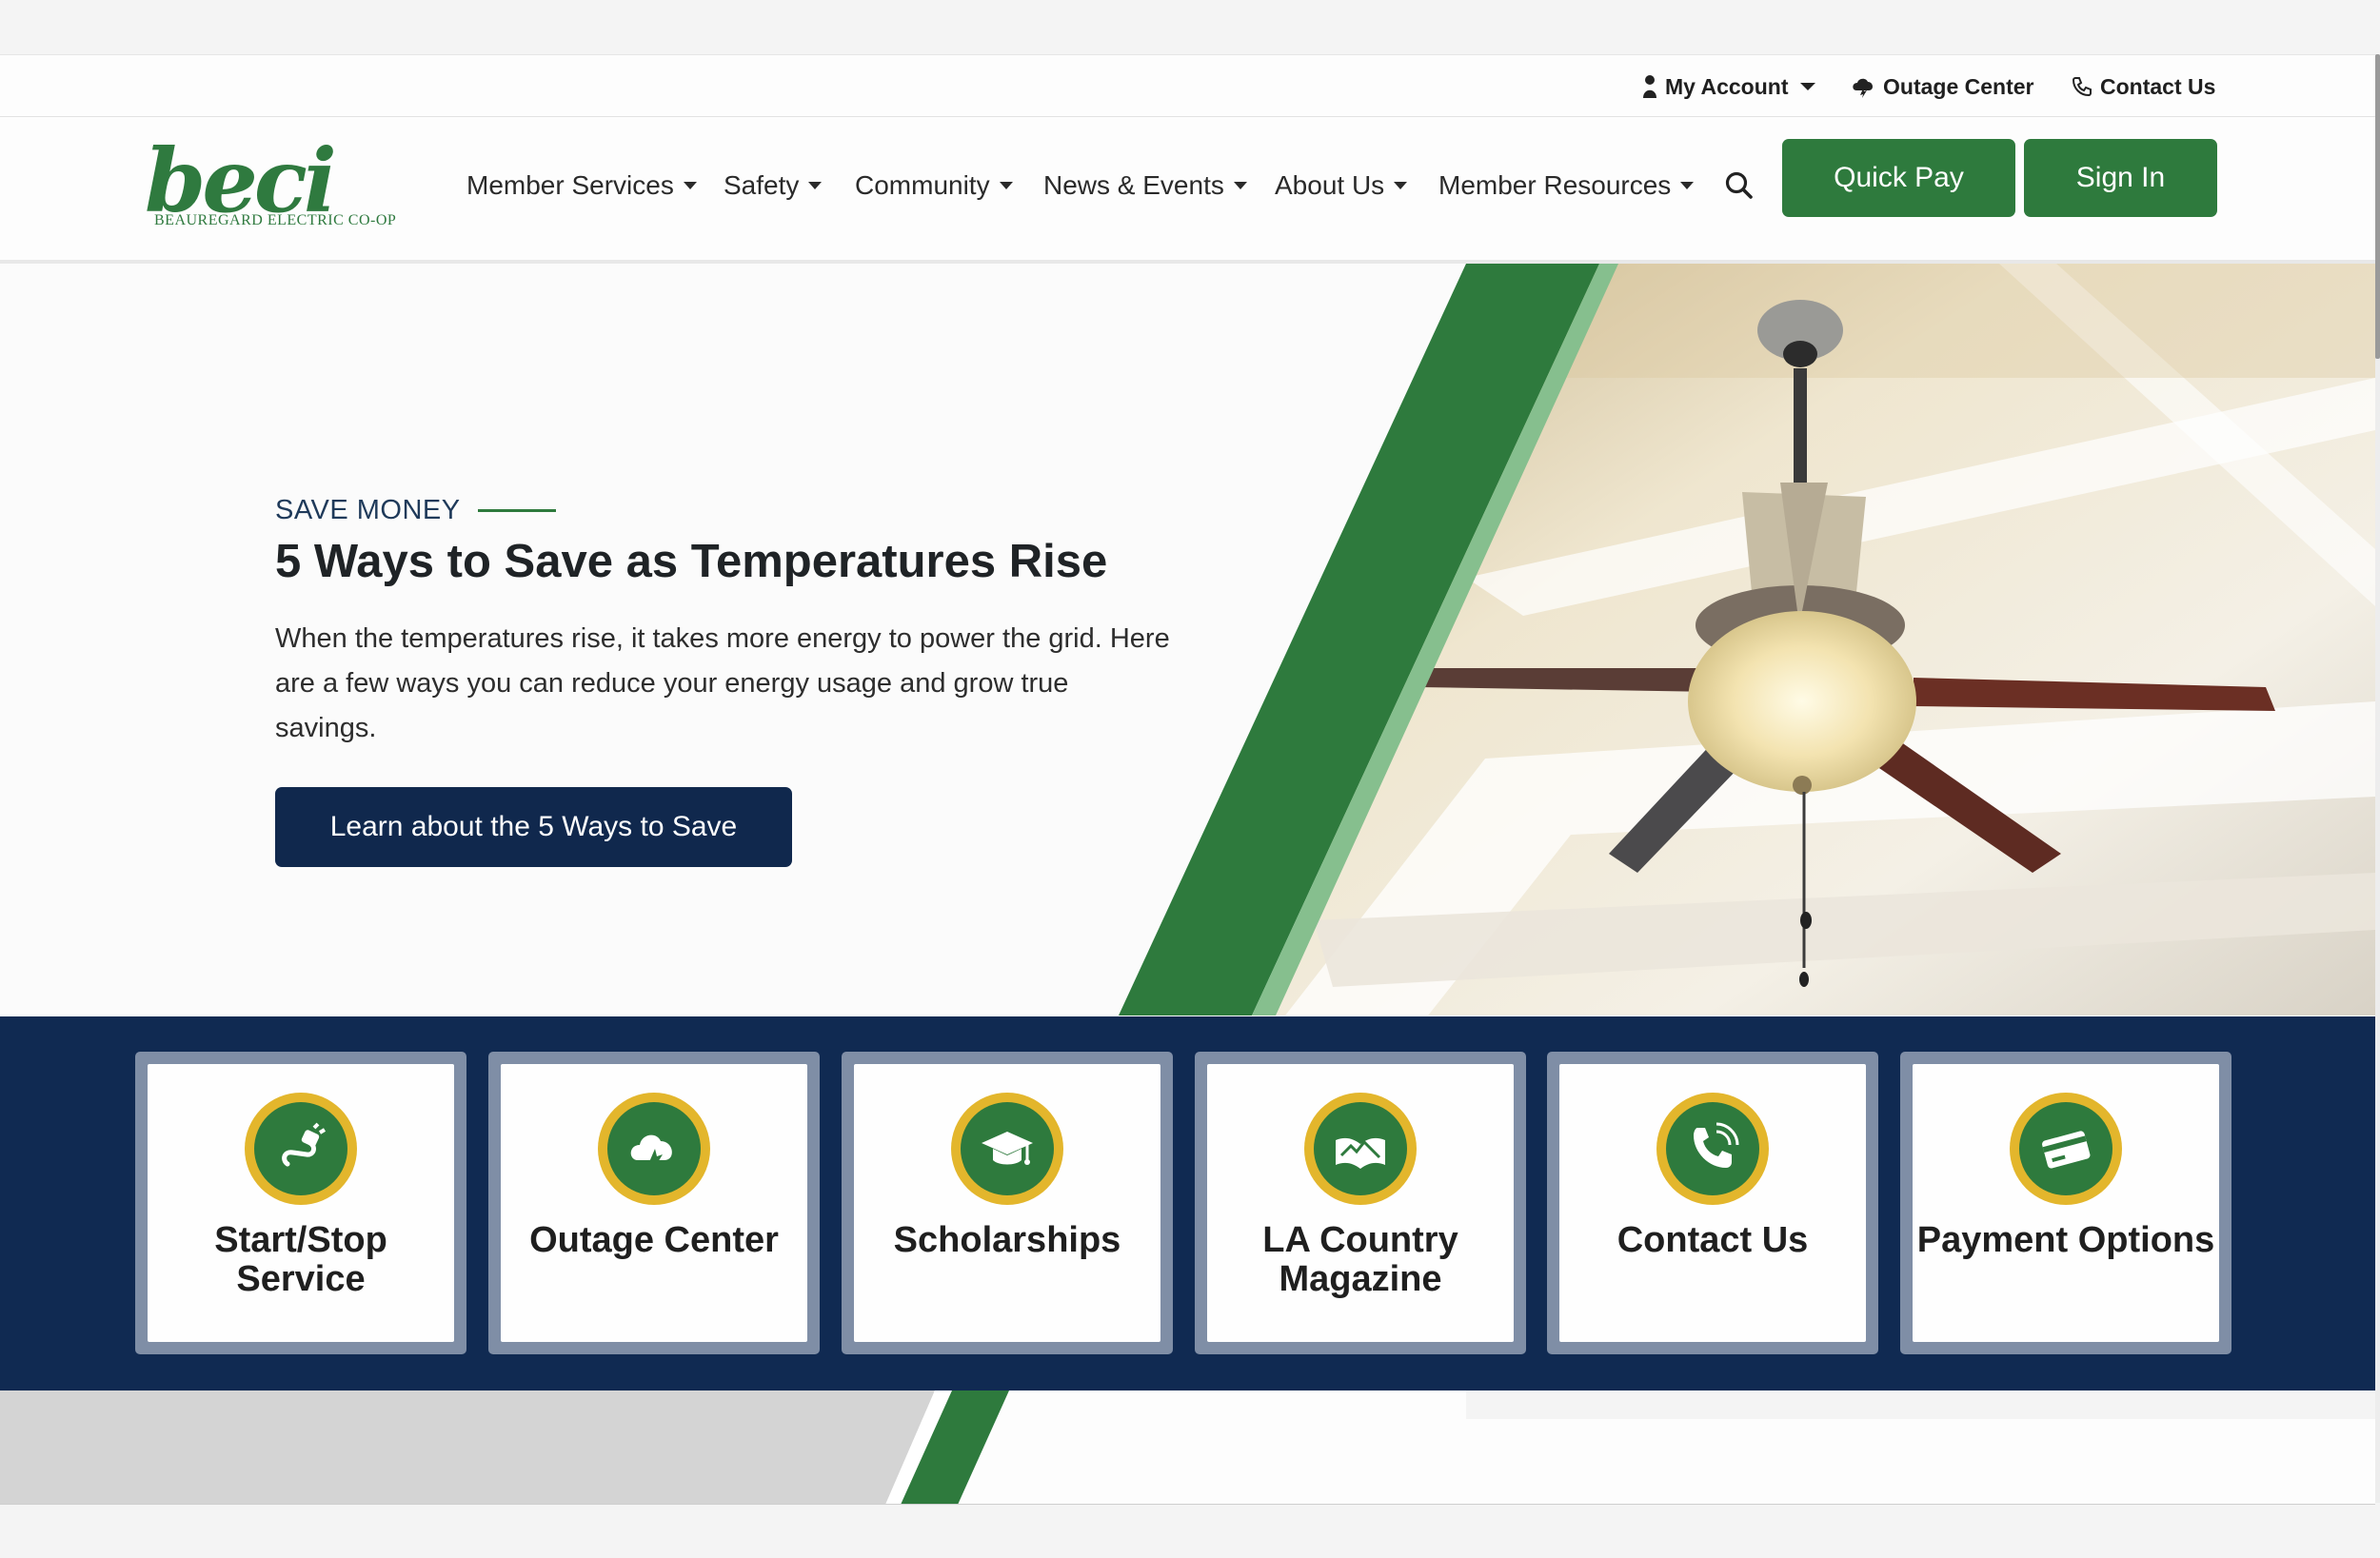  What do you see at coordinates (2158, 86) in the screenshot?
I see `contact-us-label: Contact Us` at bounding box center [2158, 86].